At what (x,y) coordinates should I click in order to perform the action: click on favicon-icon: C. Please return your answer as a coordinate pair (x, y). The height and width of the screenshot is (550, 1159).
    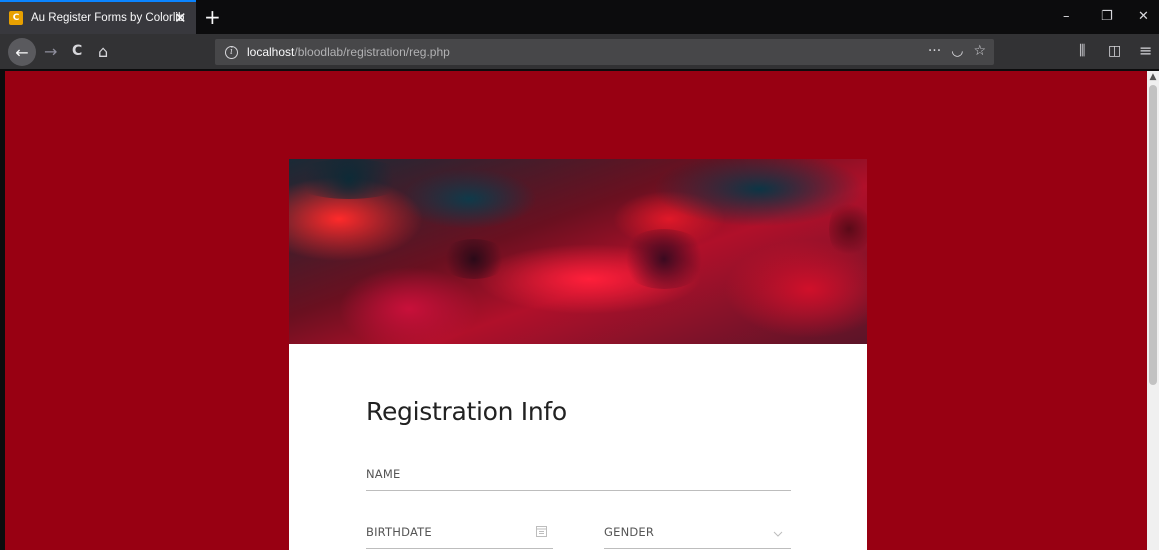
    Looking at the image, I should click on (16, 18).